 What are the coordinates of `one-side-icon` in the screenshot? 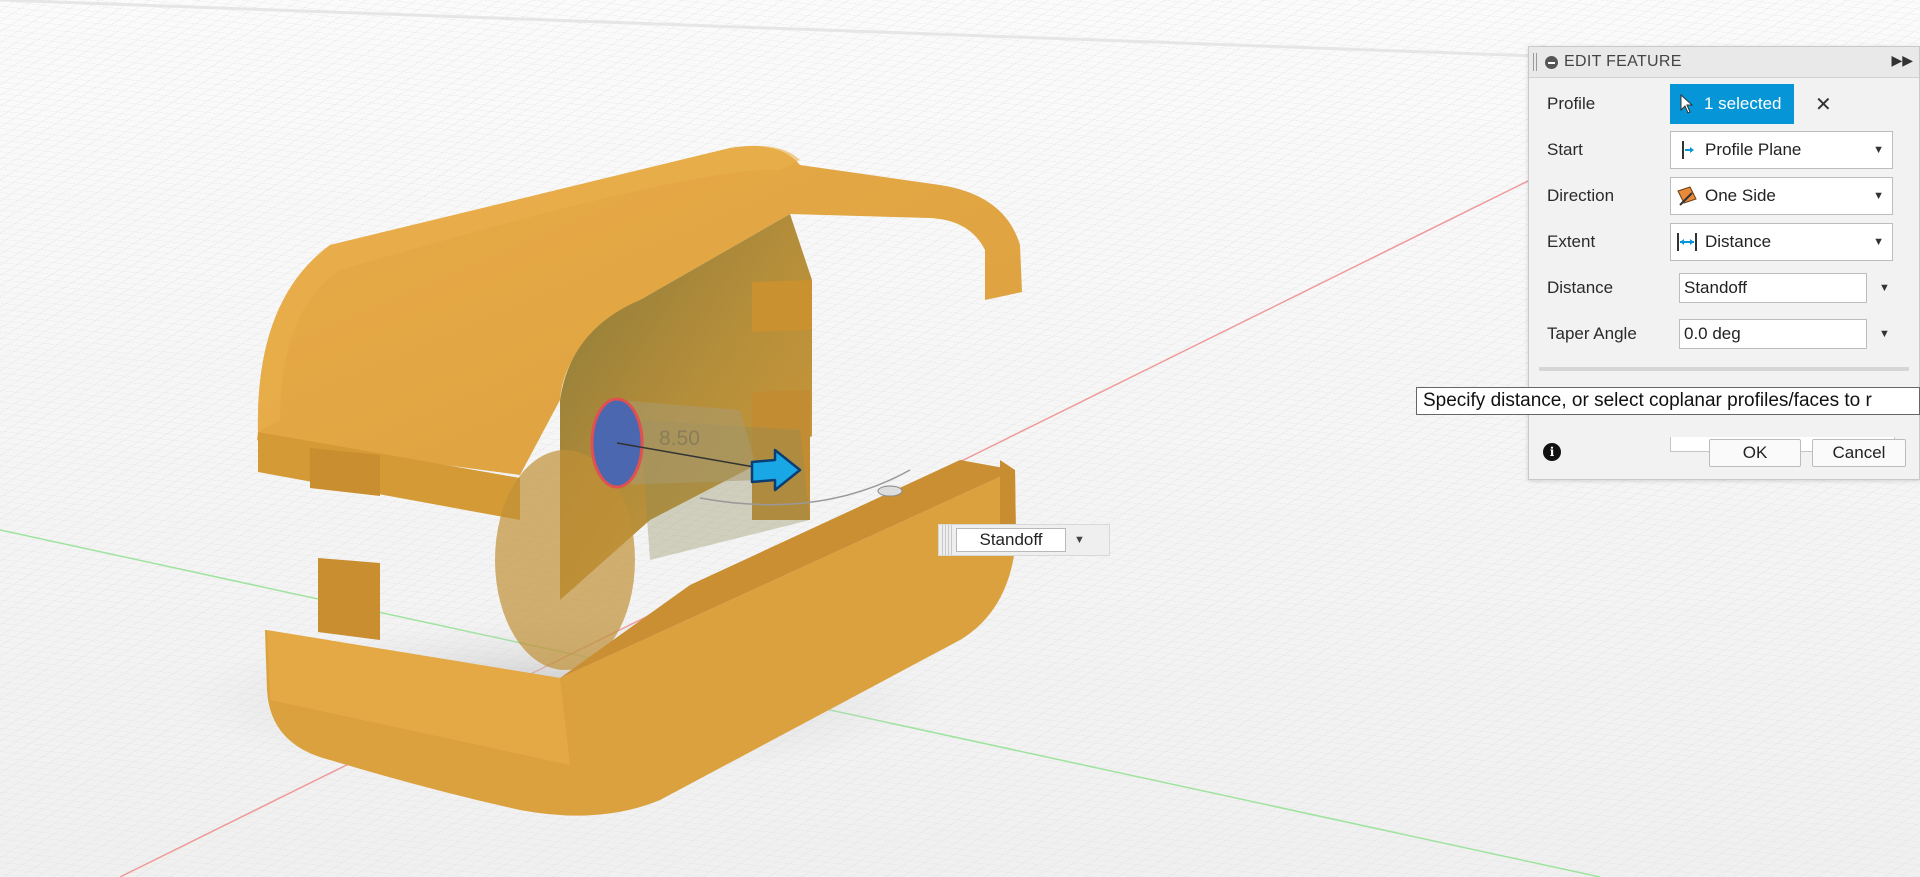 It's located at (1687, 196).